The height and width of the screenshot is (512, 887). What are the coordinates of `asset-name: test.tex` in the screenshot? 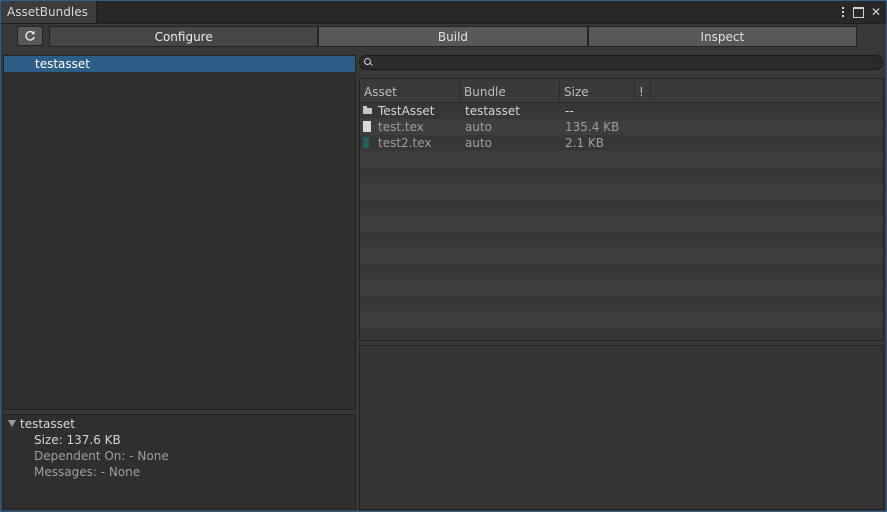 It's located at (401, 127).